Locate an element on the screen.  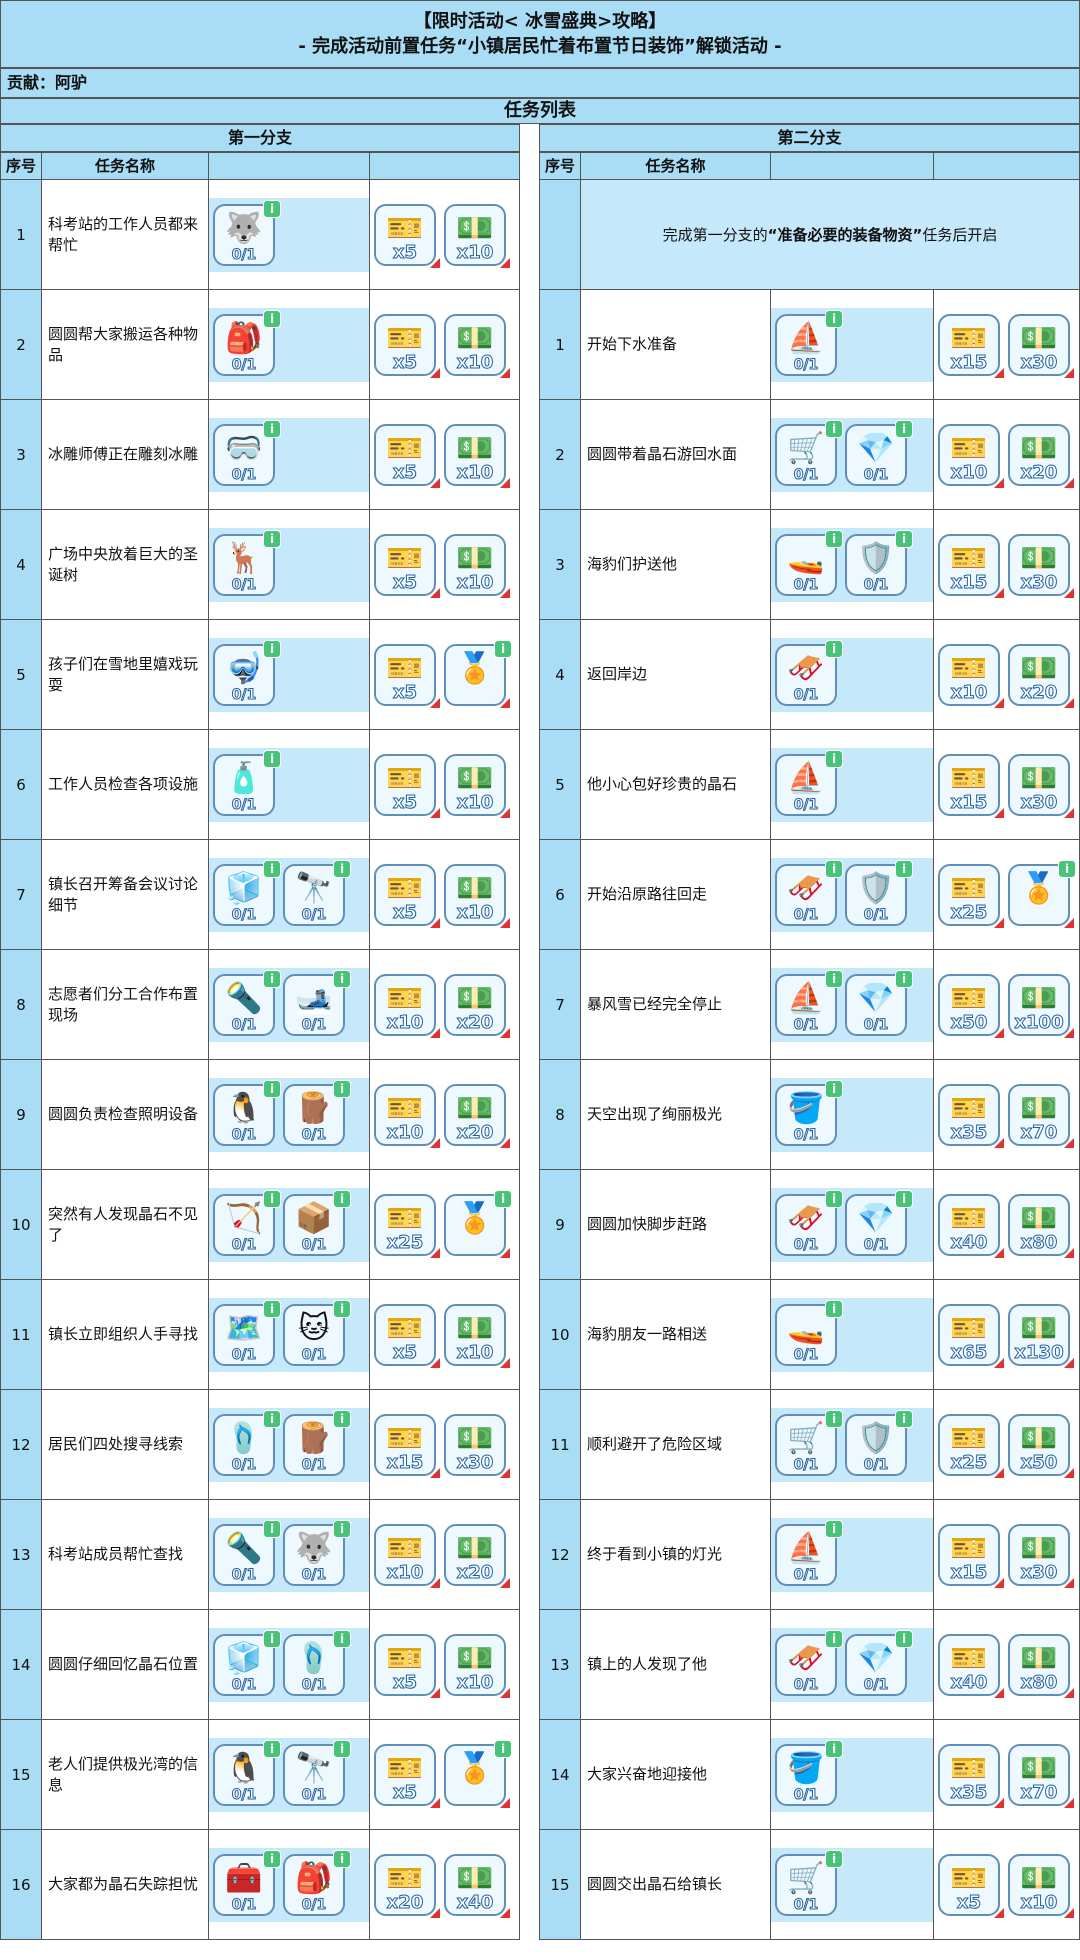
material-goggles-slot: 🥽 0/1 i is located at coordinates (247, 452).